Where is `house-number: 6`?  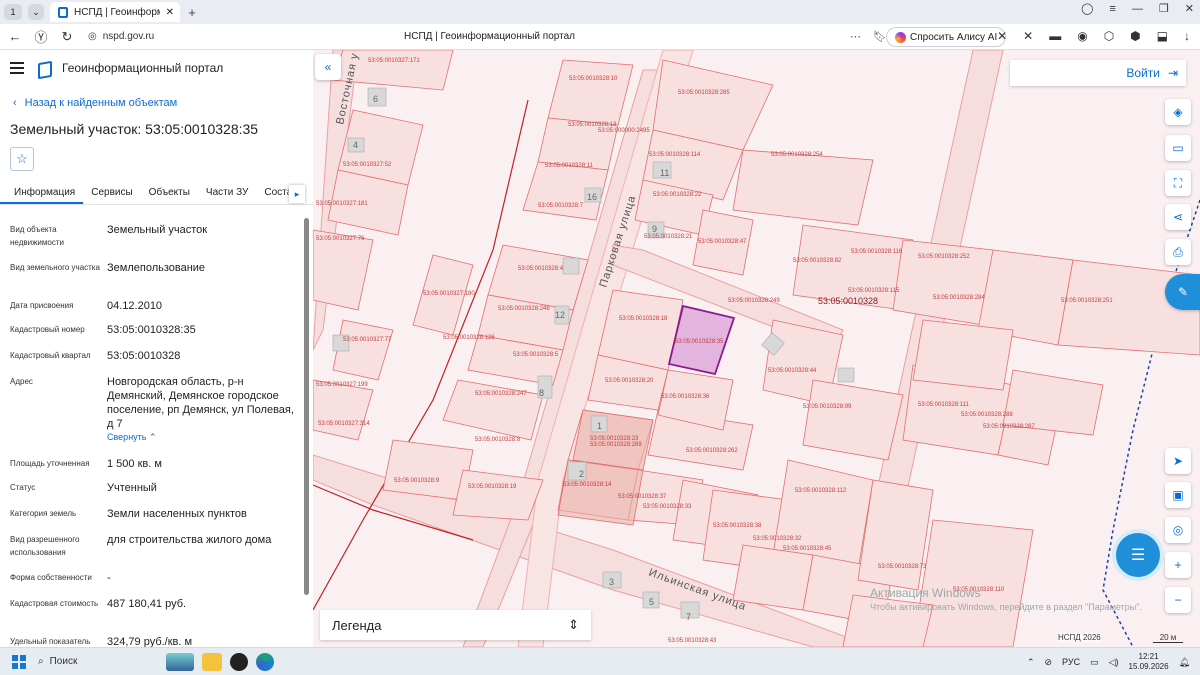 house-number: 6 is located at coordinates (375, 99).